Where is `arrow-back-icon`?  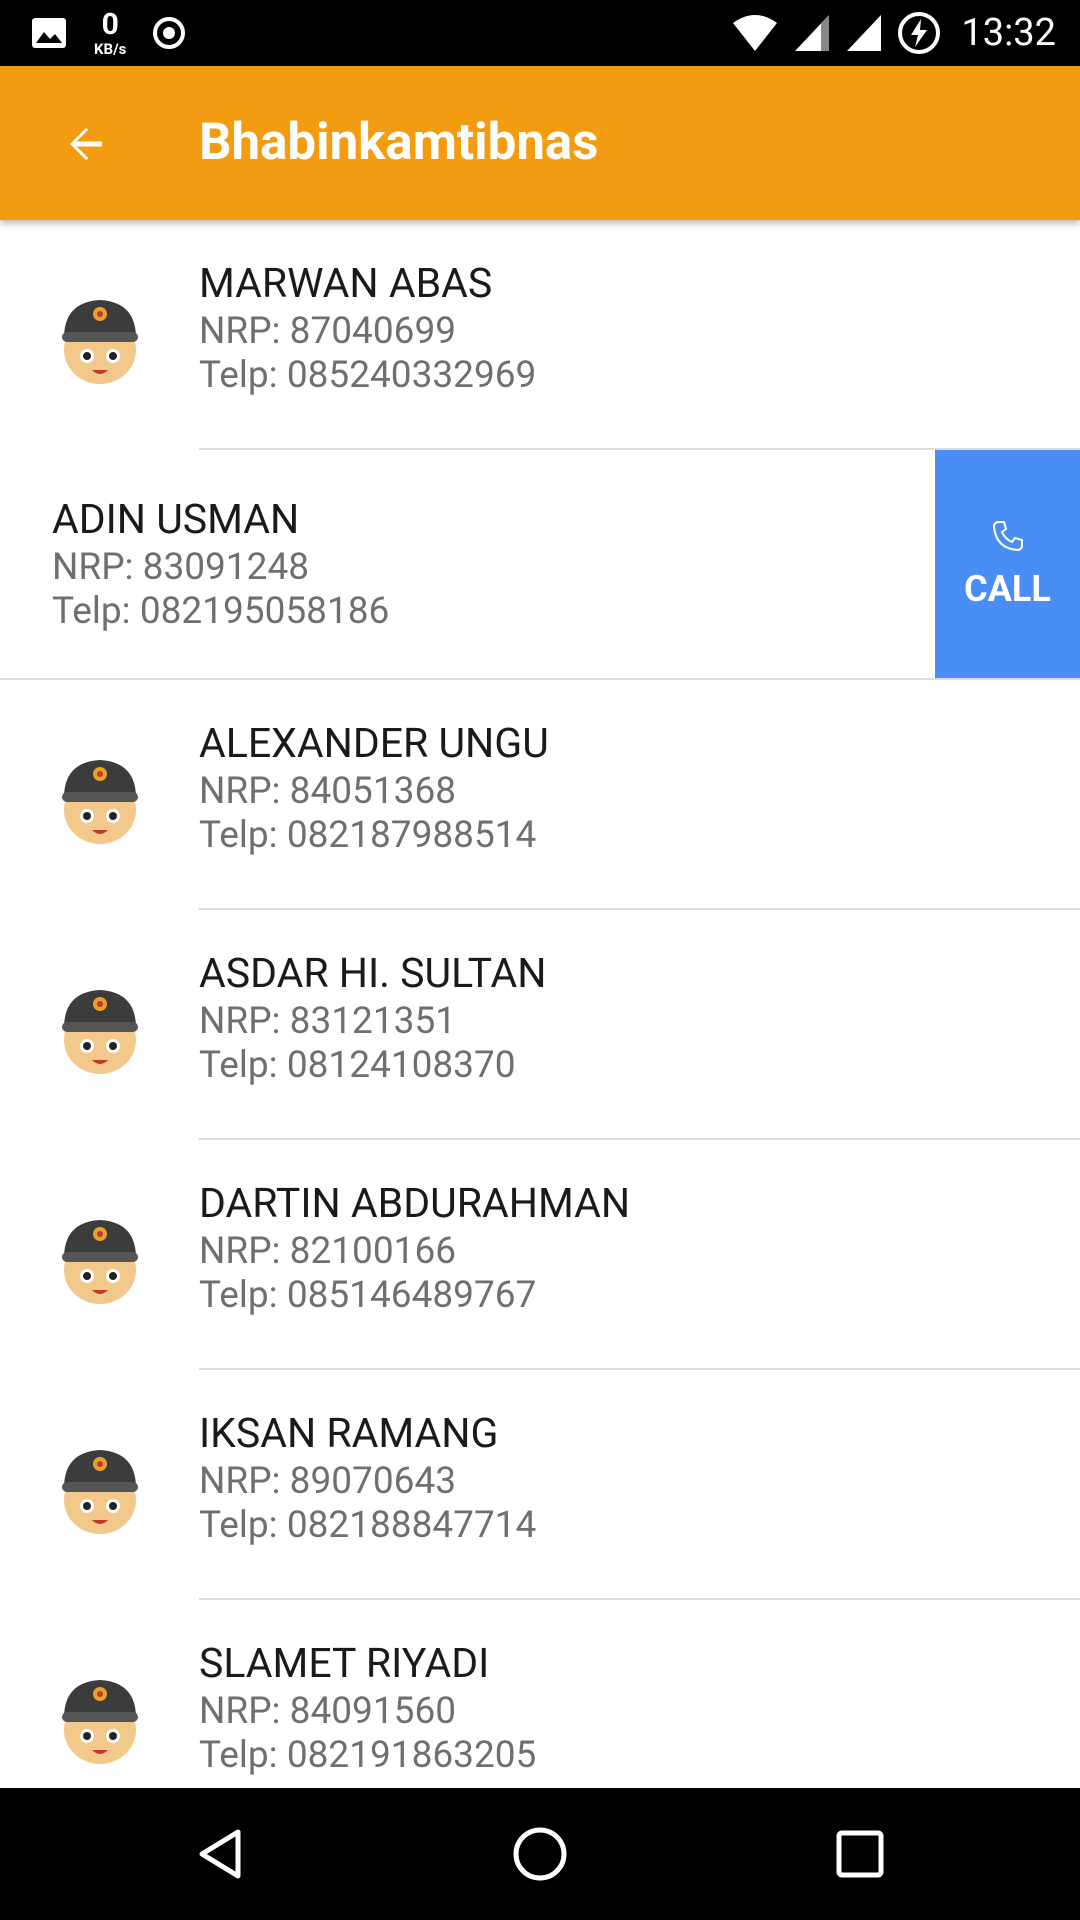 arrow-back-icon is located at coordinates (86, 144).